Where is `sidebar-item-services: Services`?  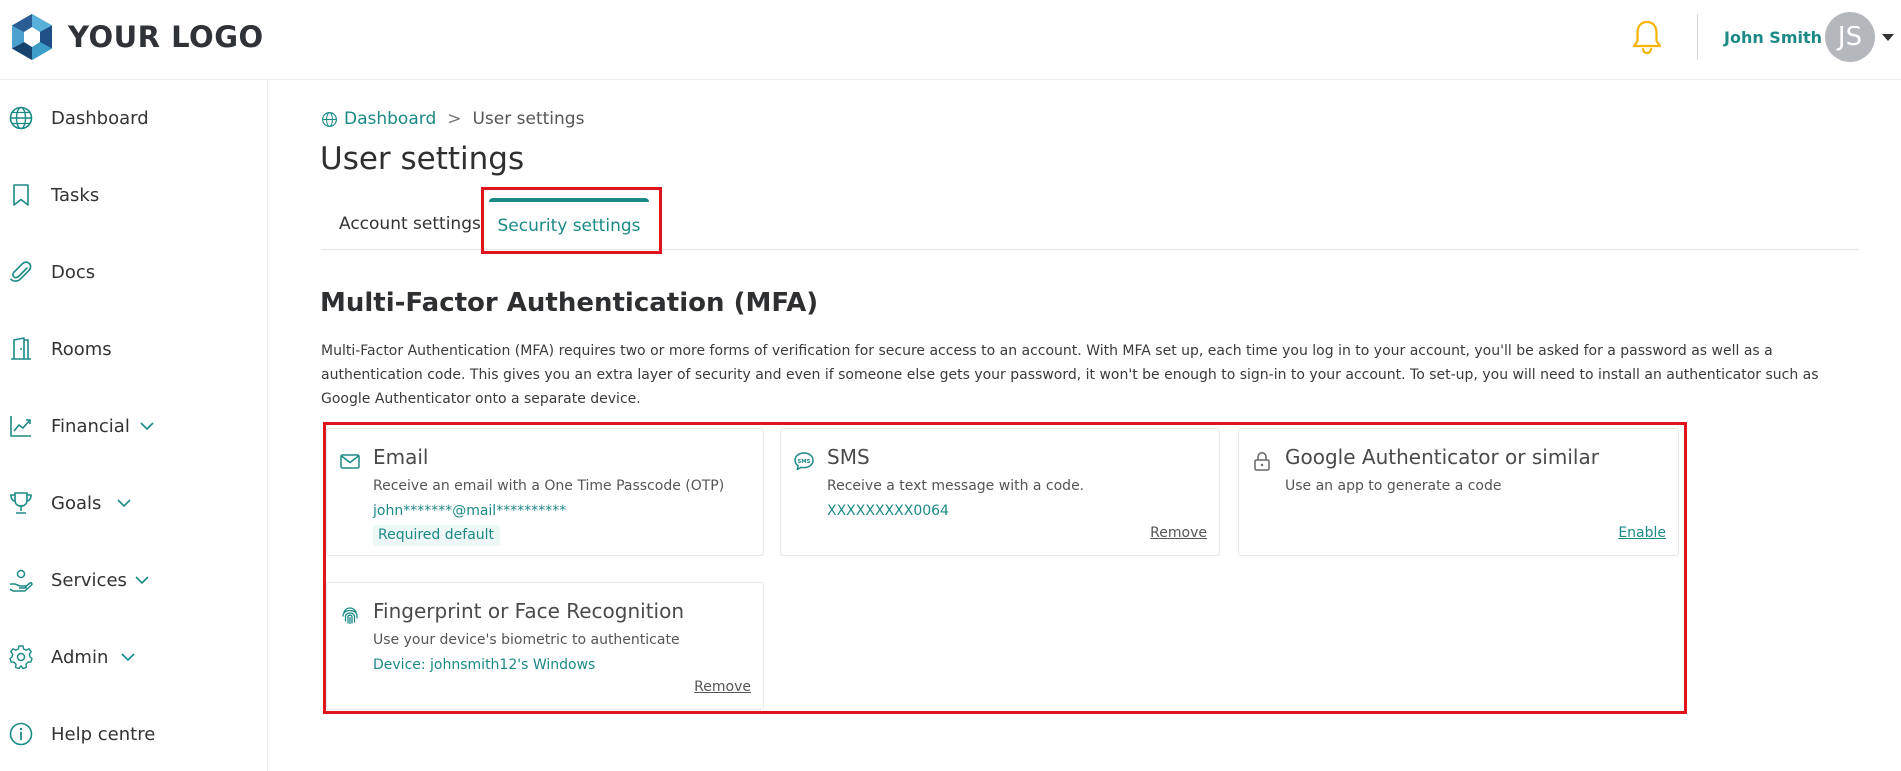
sidebar-item-services: Services is located at coordinates (134, 580).